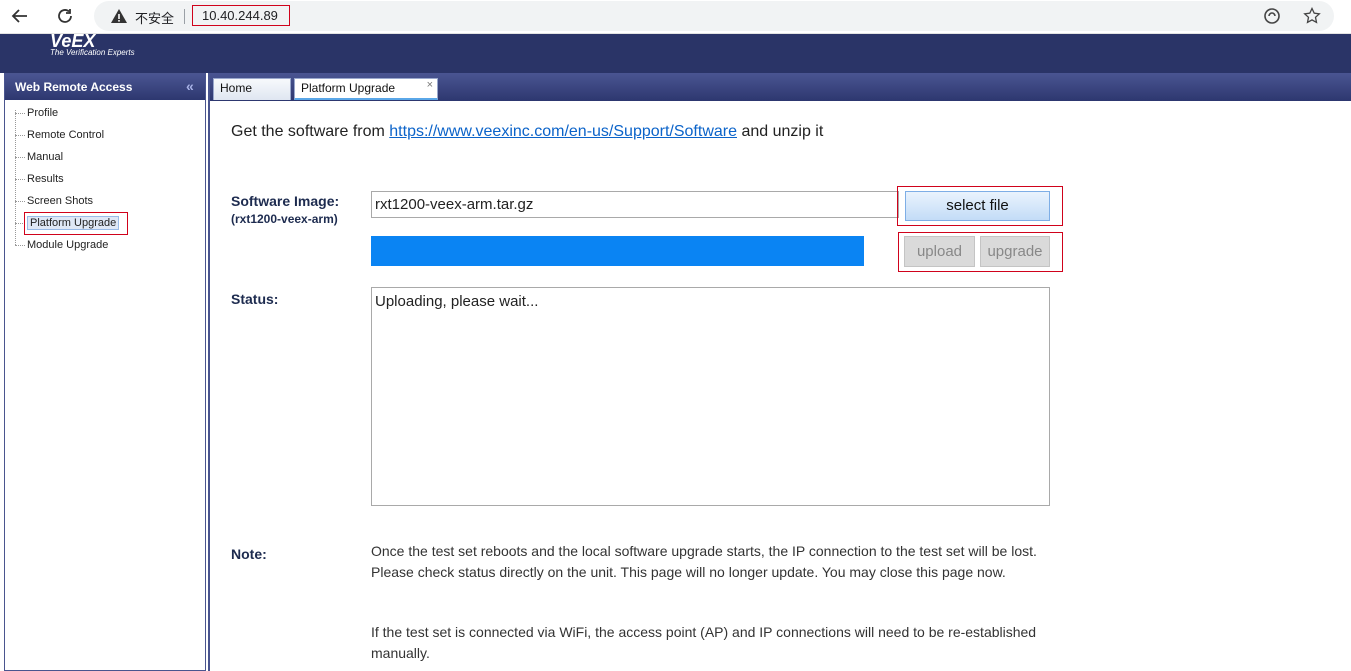  What do you see at coordinates (154, 17) in the screenshot?
I see `security-status-text: 不安全` at bounding box center [154, 17].